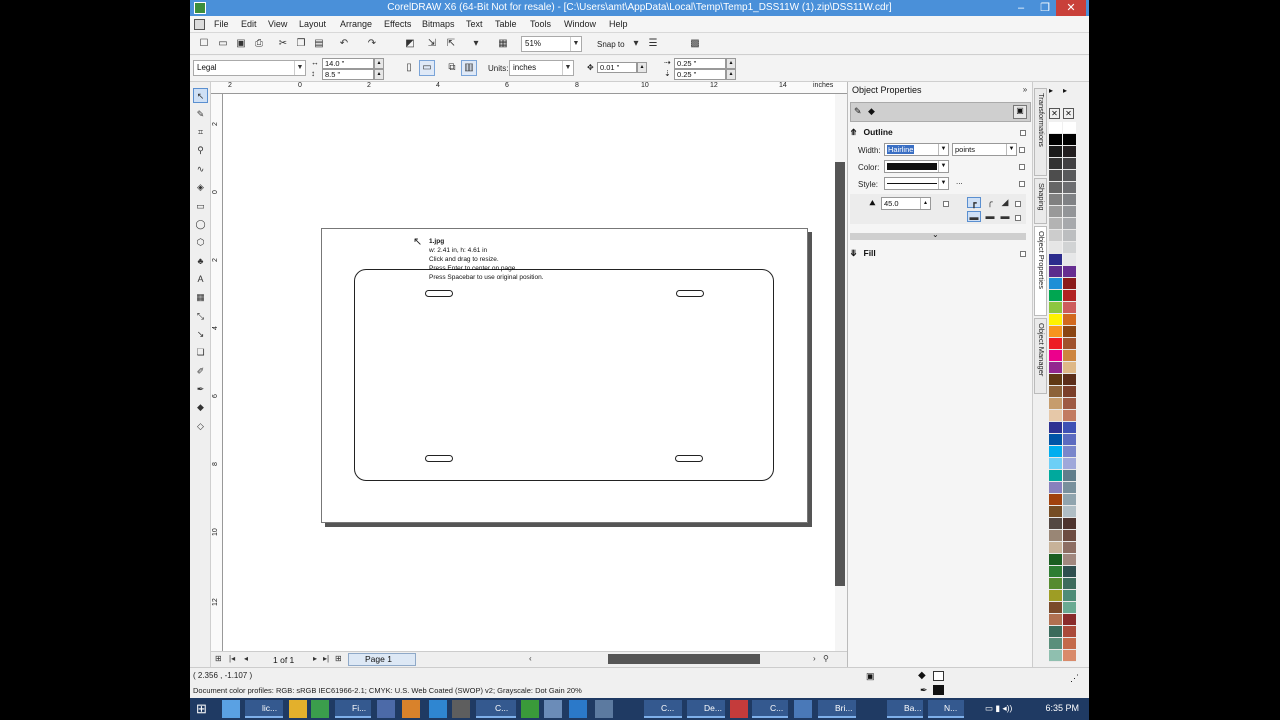  I want to click on outline-pen-tool-icon: ✒, so click(200, 389).